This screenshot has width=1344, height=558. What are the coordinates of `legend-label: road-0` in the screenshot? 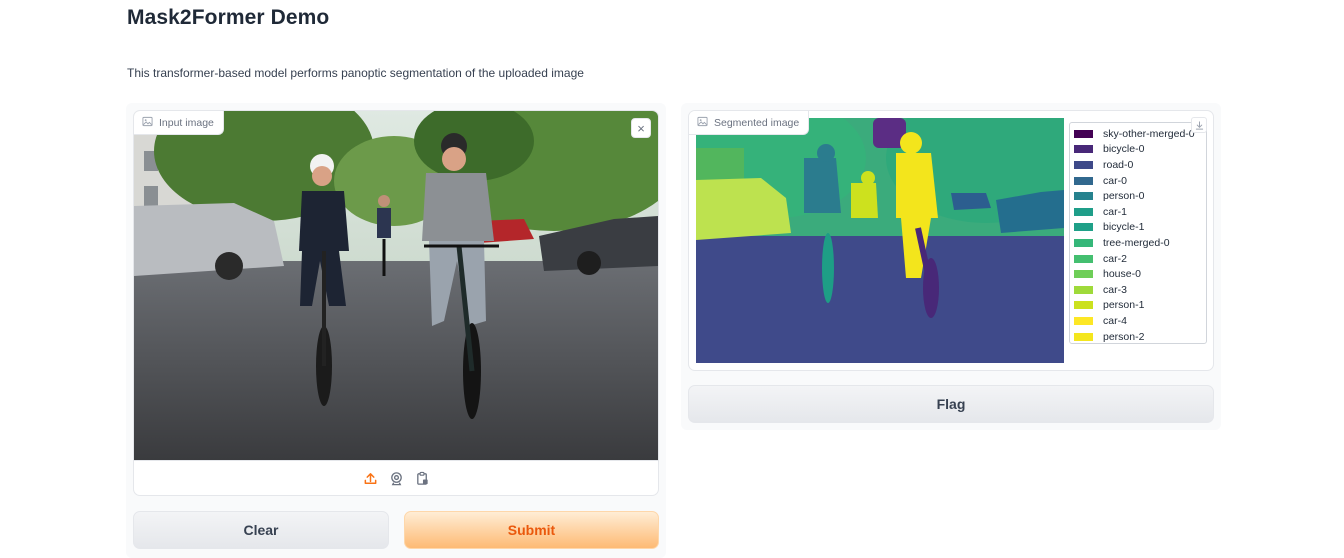 It's located at (1118, 164).